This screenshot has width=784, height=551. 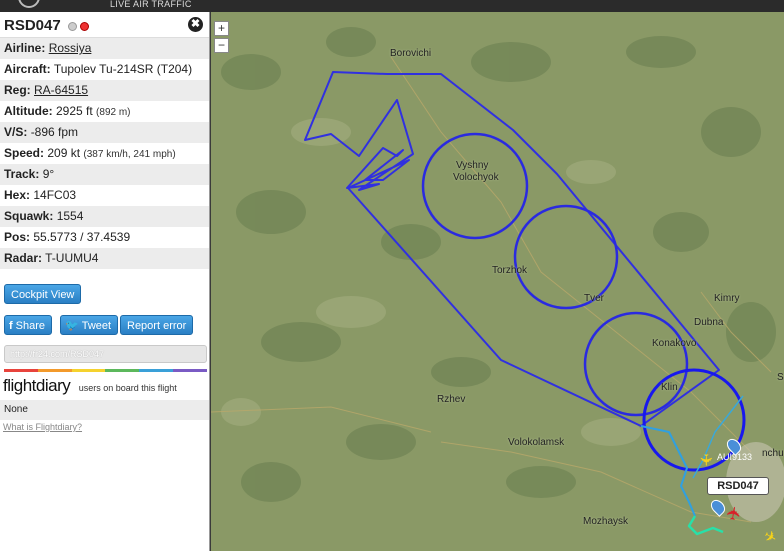 I want to click on radar-row: Radar: T-UUMU4, so click(x=104, y=258).